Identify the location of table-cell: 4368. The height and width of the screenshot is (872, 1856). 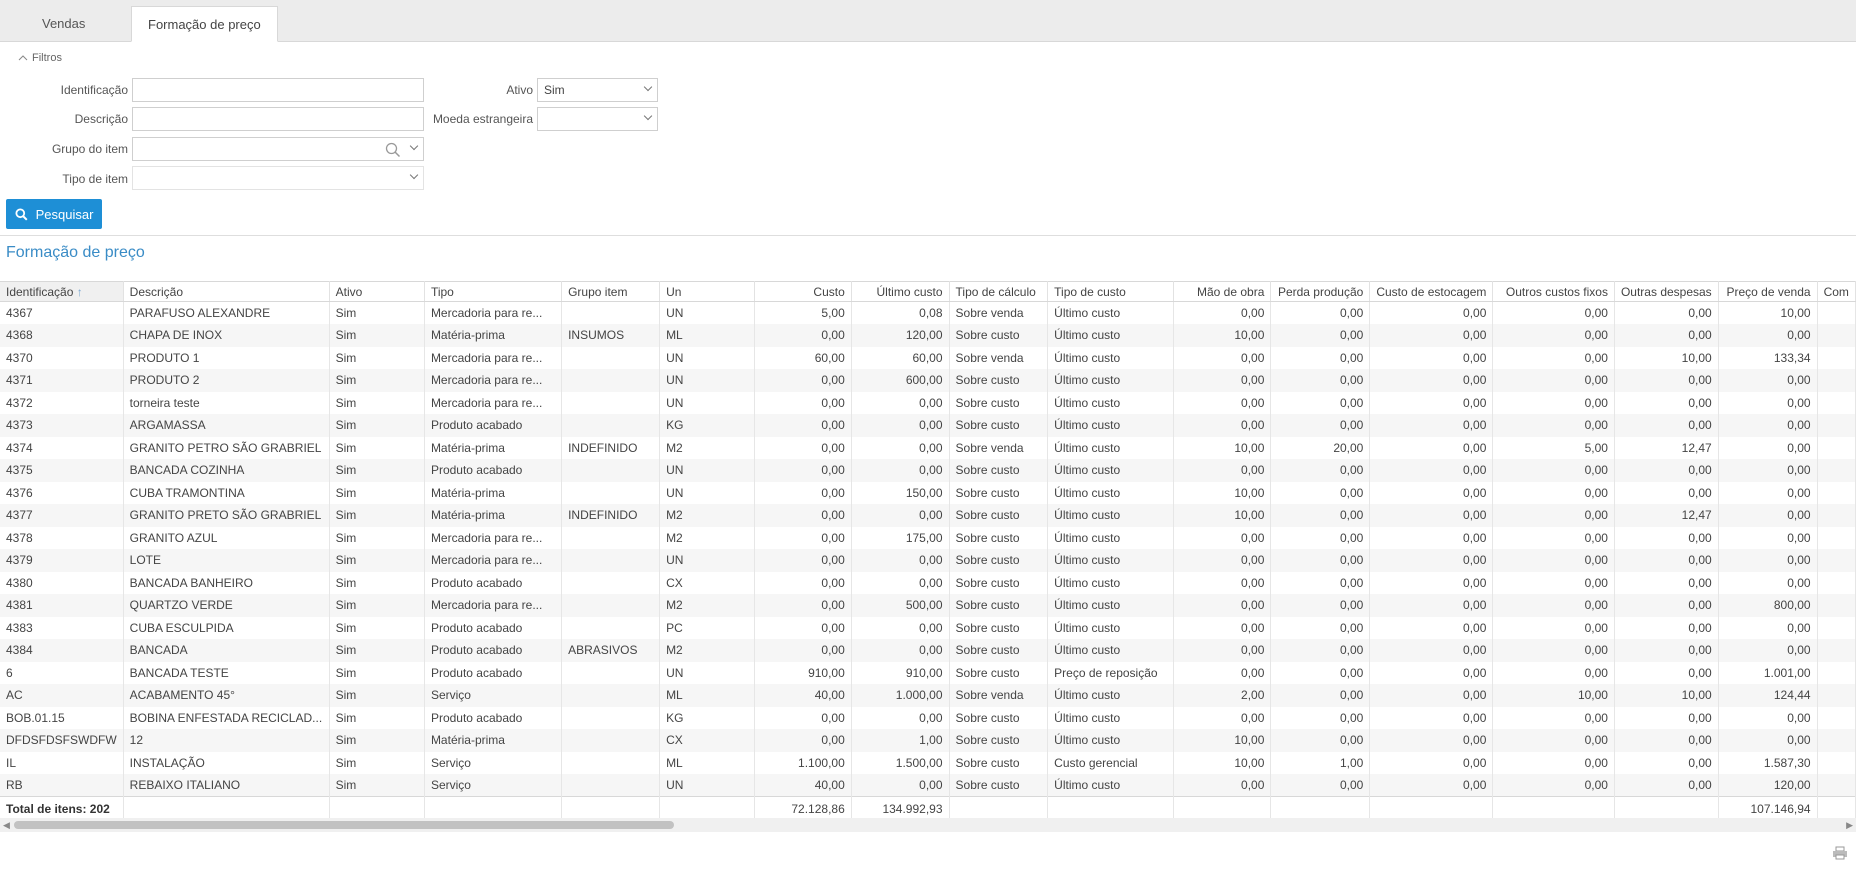
(62, 335).